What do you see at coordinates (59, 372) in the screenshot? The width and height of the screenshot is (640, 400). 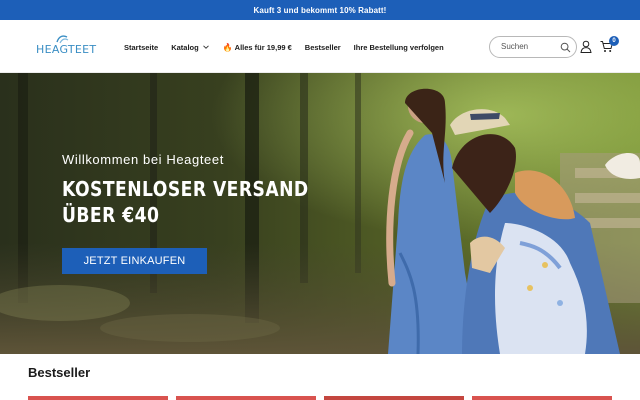 I see `section-title-bestseller: Bestseller` at bounding box center [59, 372].